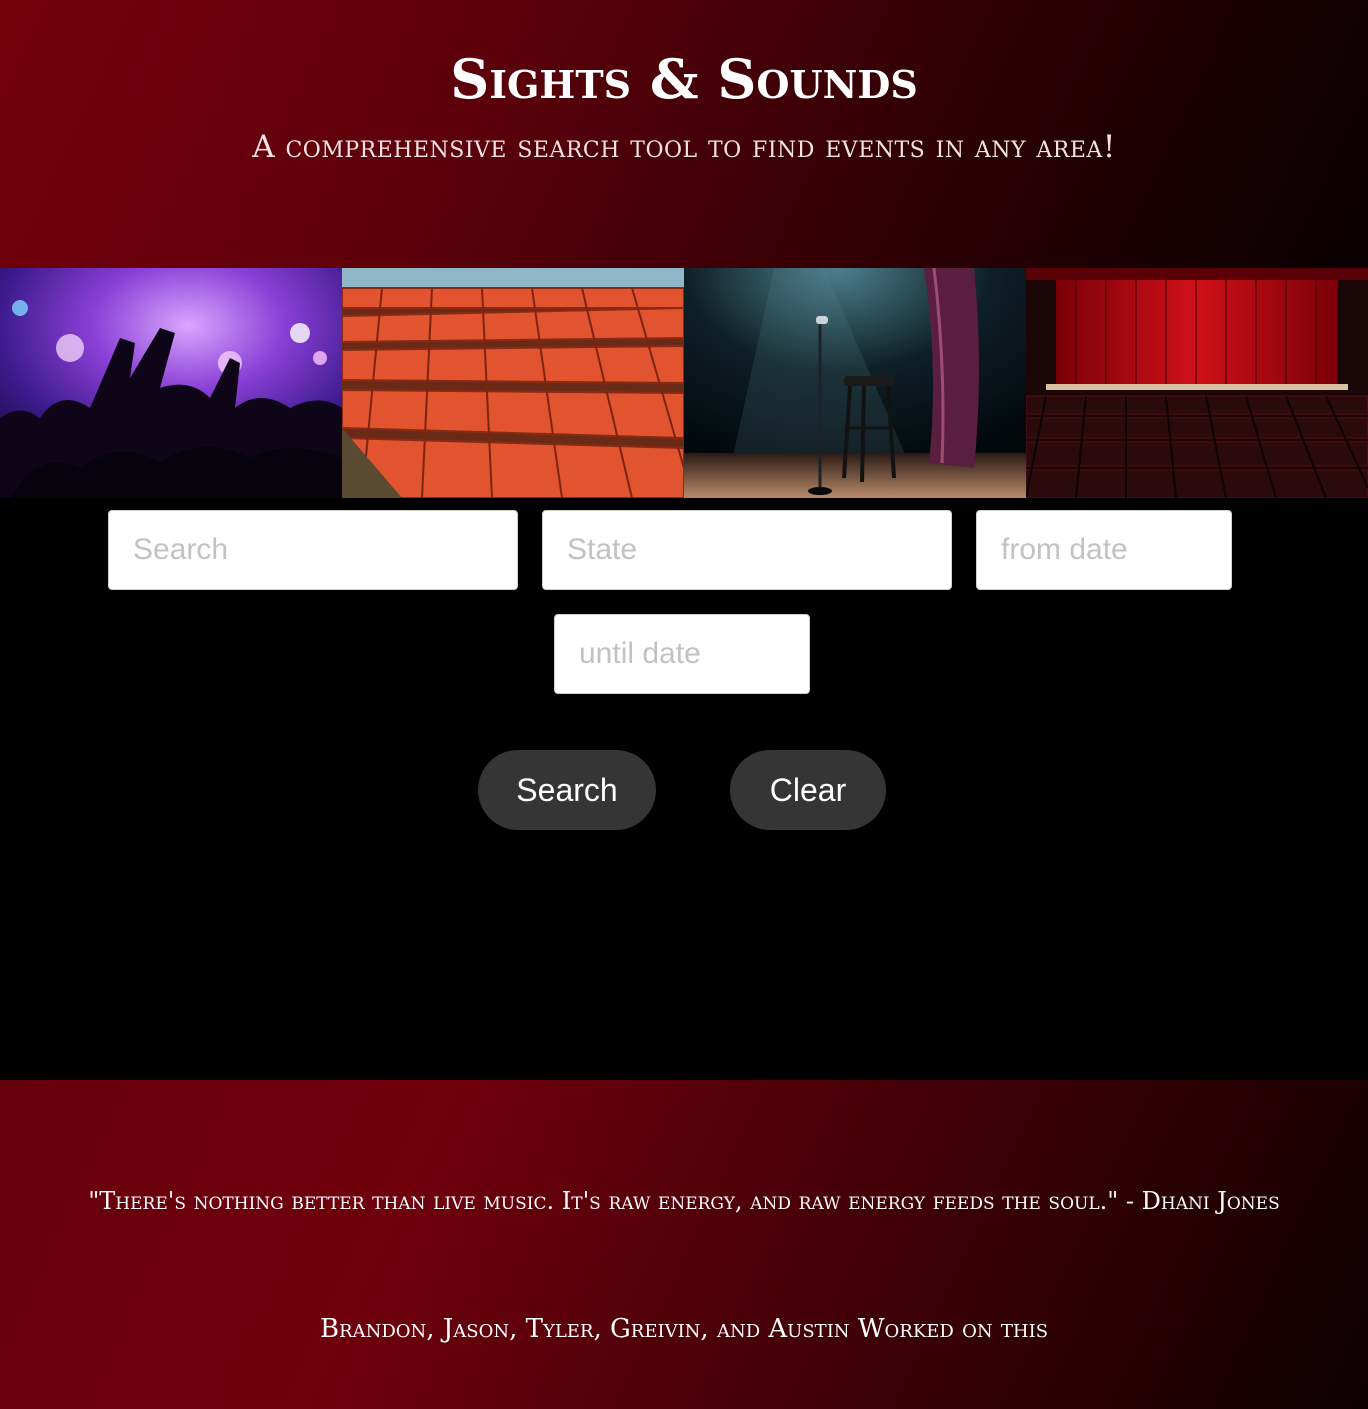  What do you see at coordinates (1104, 550) in the screenshot?
I see `from-date-input` at bounding box center [1104, 550].